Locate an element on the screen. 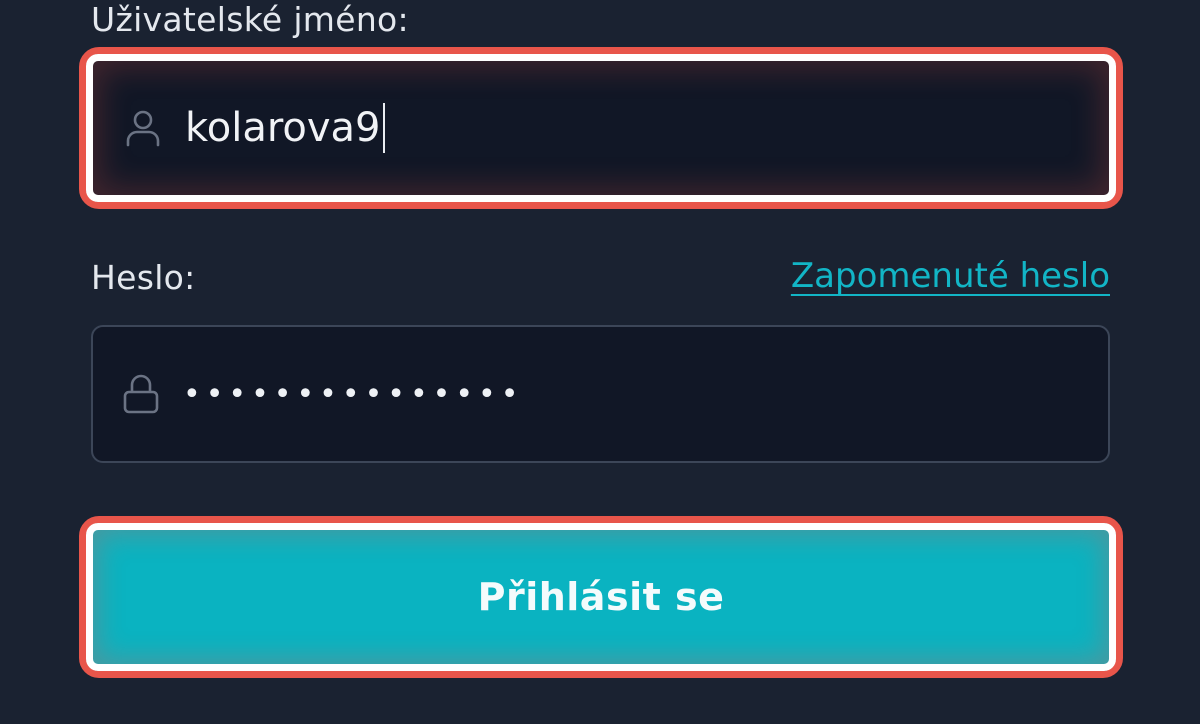 Image resolution: width=1200 pixels, height=724 pixels. login-button-label: Přihlásit se is located at coordinates (601, 597).